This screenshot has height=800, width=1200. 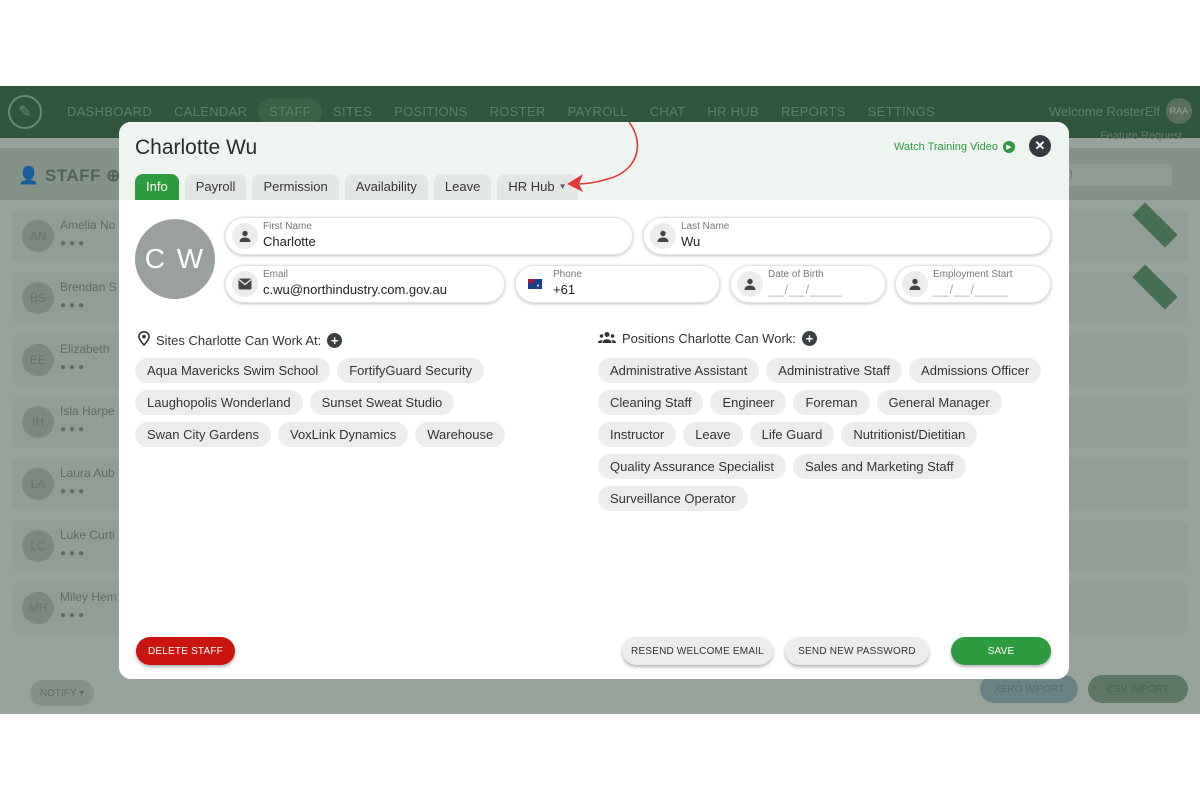 I want to click on position-chip: Sales and Marketing Staff, so click(x=879, y=466).